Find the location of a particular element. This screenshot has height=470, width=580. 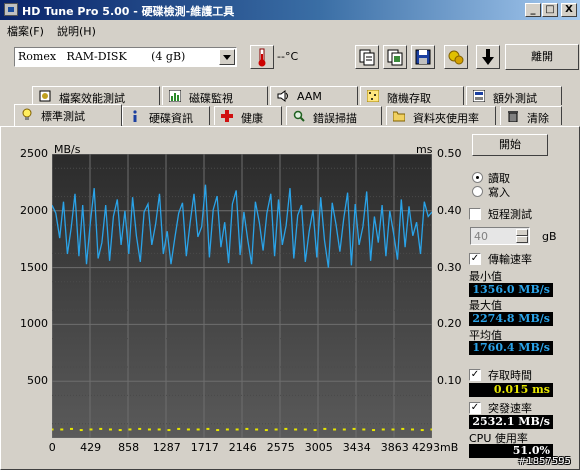

x-tick-label: 2575 is located at coordinates (280, 447).